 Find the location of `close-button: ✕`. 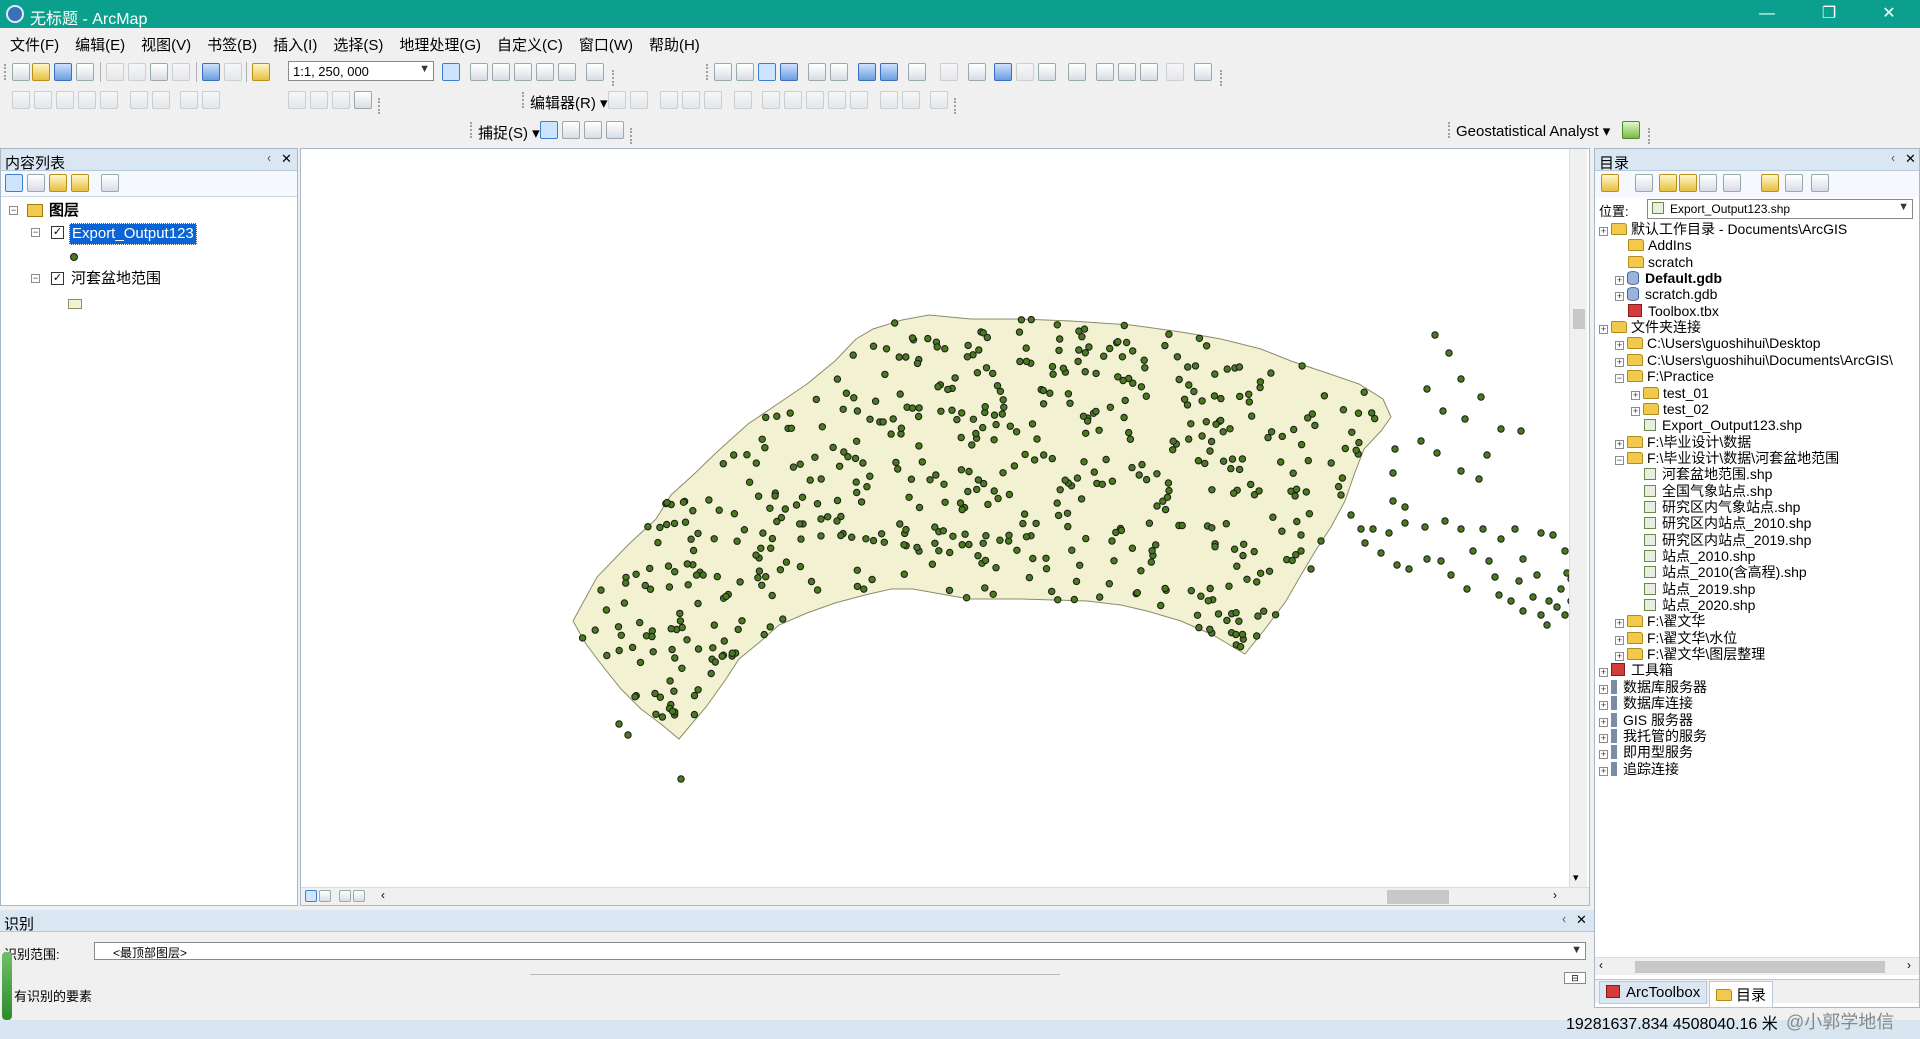

close-button: ✕ is located at coordinates (1889, 14).